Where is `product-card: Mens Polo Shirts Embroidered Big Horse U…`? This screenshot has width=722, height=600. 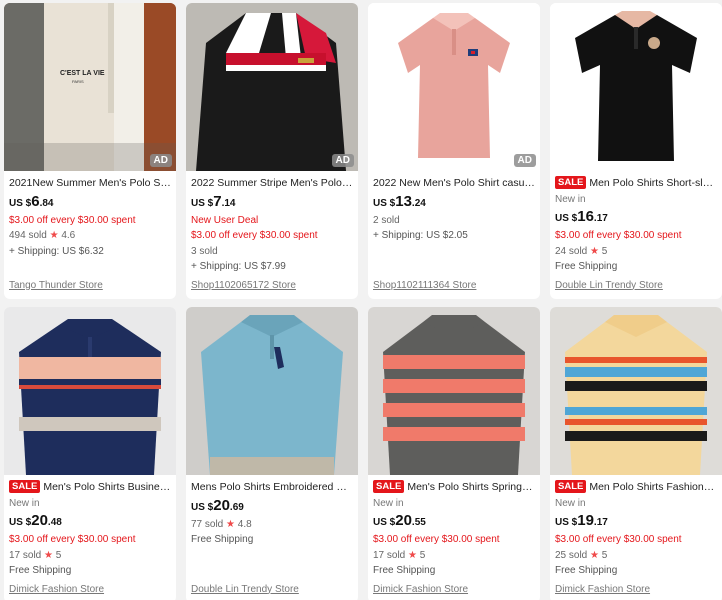
product-card: Mens Polo Shirts Embroidered Big Horse U… is located at coordinates (272, 453).